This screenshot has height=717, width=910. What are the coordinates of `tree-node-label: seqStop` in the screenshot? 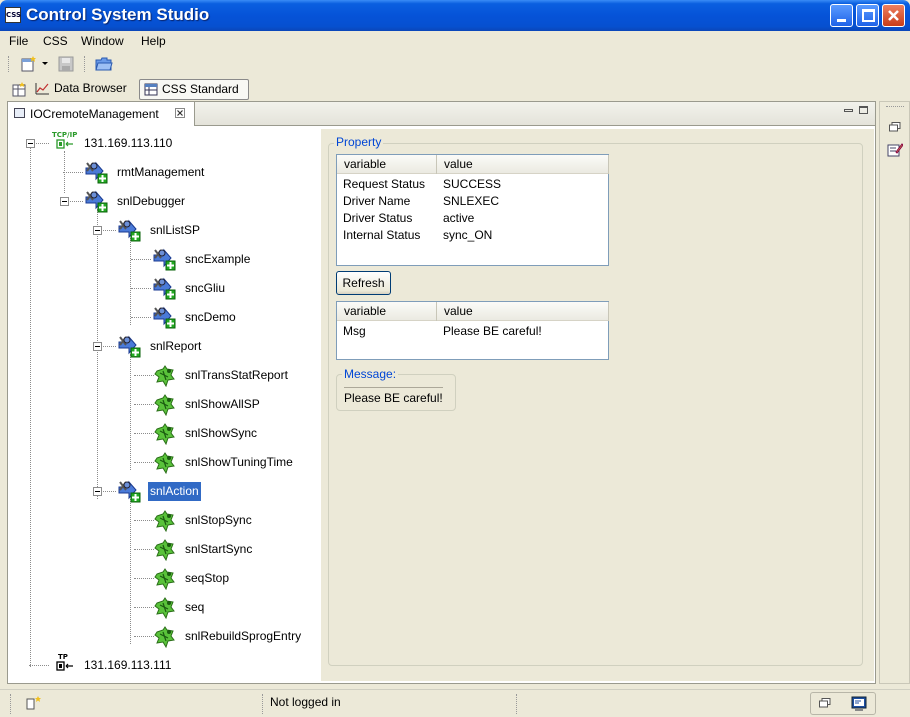 It's located at (207, 578).